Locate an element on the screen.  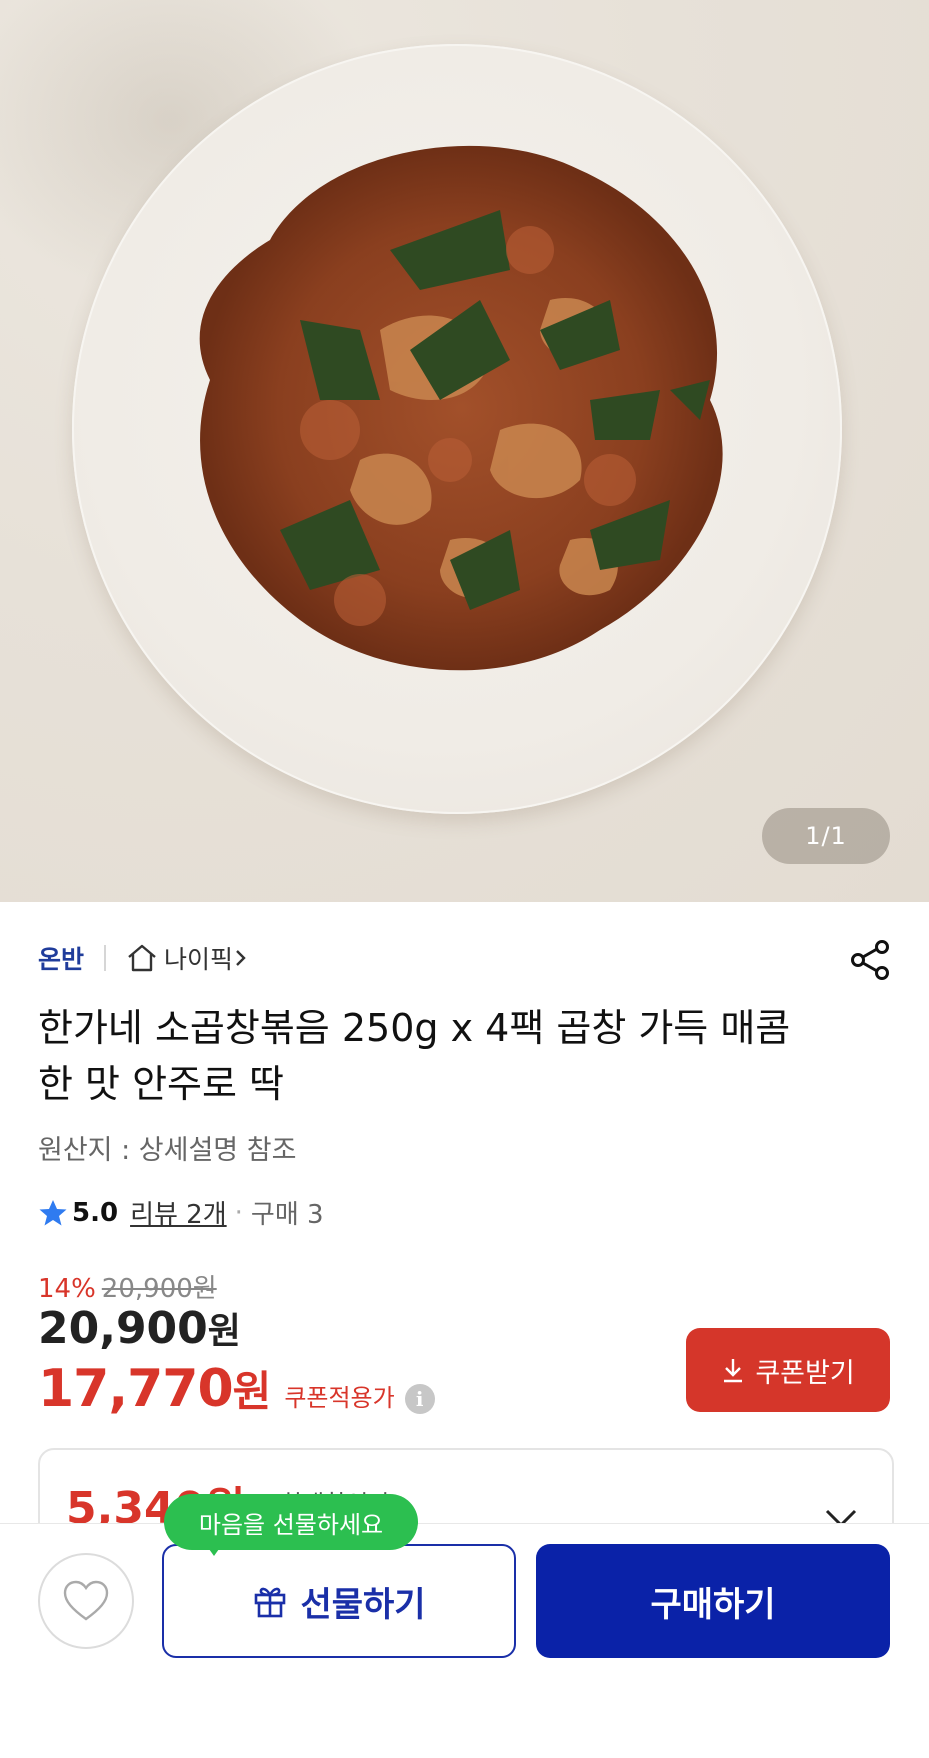
share-button is located at coordinates (870, 962).